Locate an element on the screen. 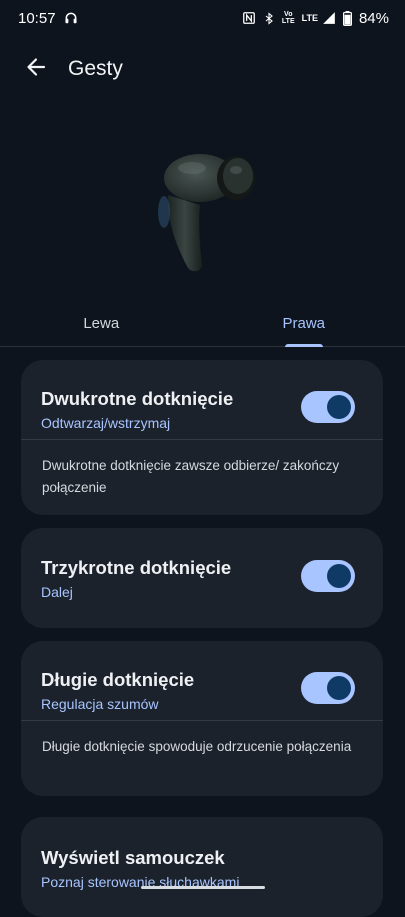 Image resolution: width=405 pixels, height=917 pixels. app-bar: Gesty is located at coordinates (202, 69).